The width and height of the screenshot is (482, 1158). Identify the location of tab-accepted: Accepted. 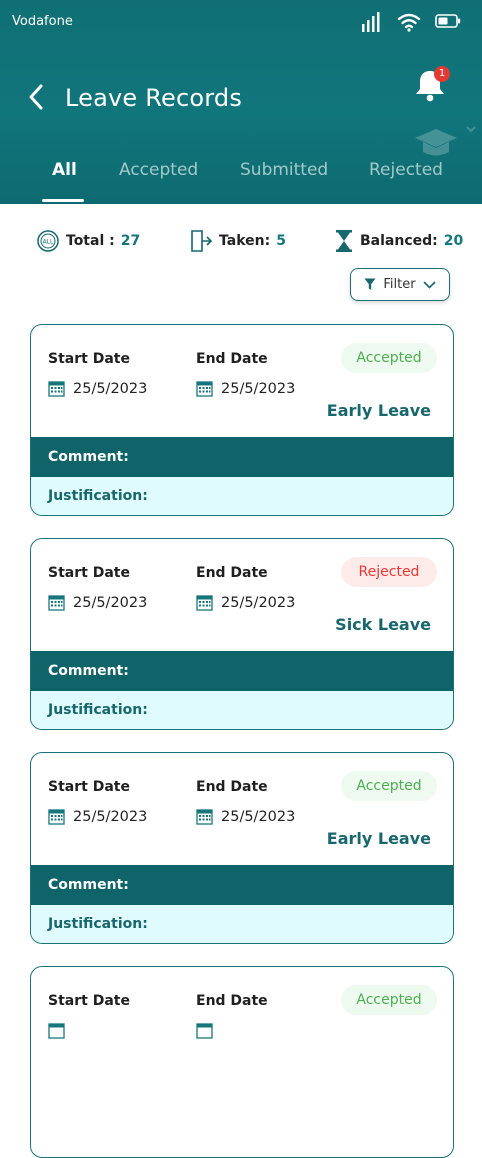
(158, 170).